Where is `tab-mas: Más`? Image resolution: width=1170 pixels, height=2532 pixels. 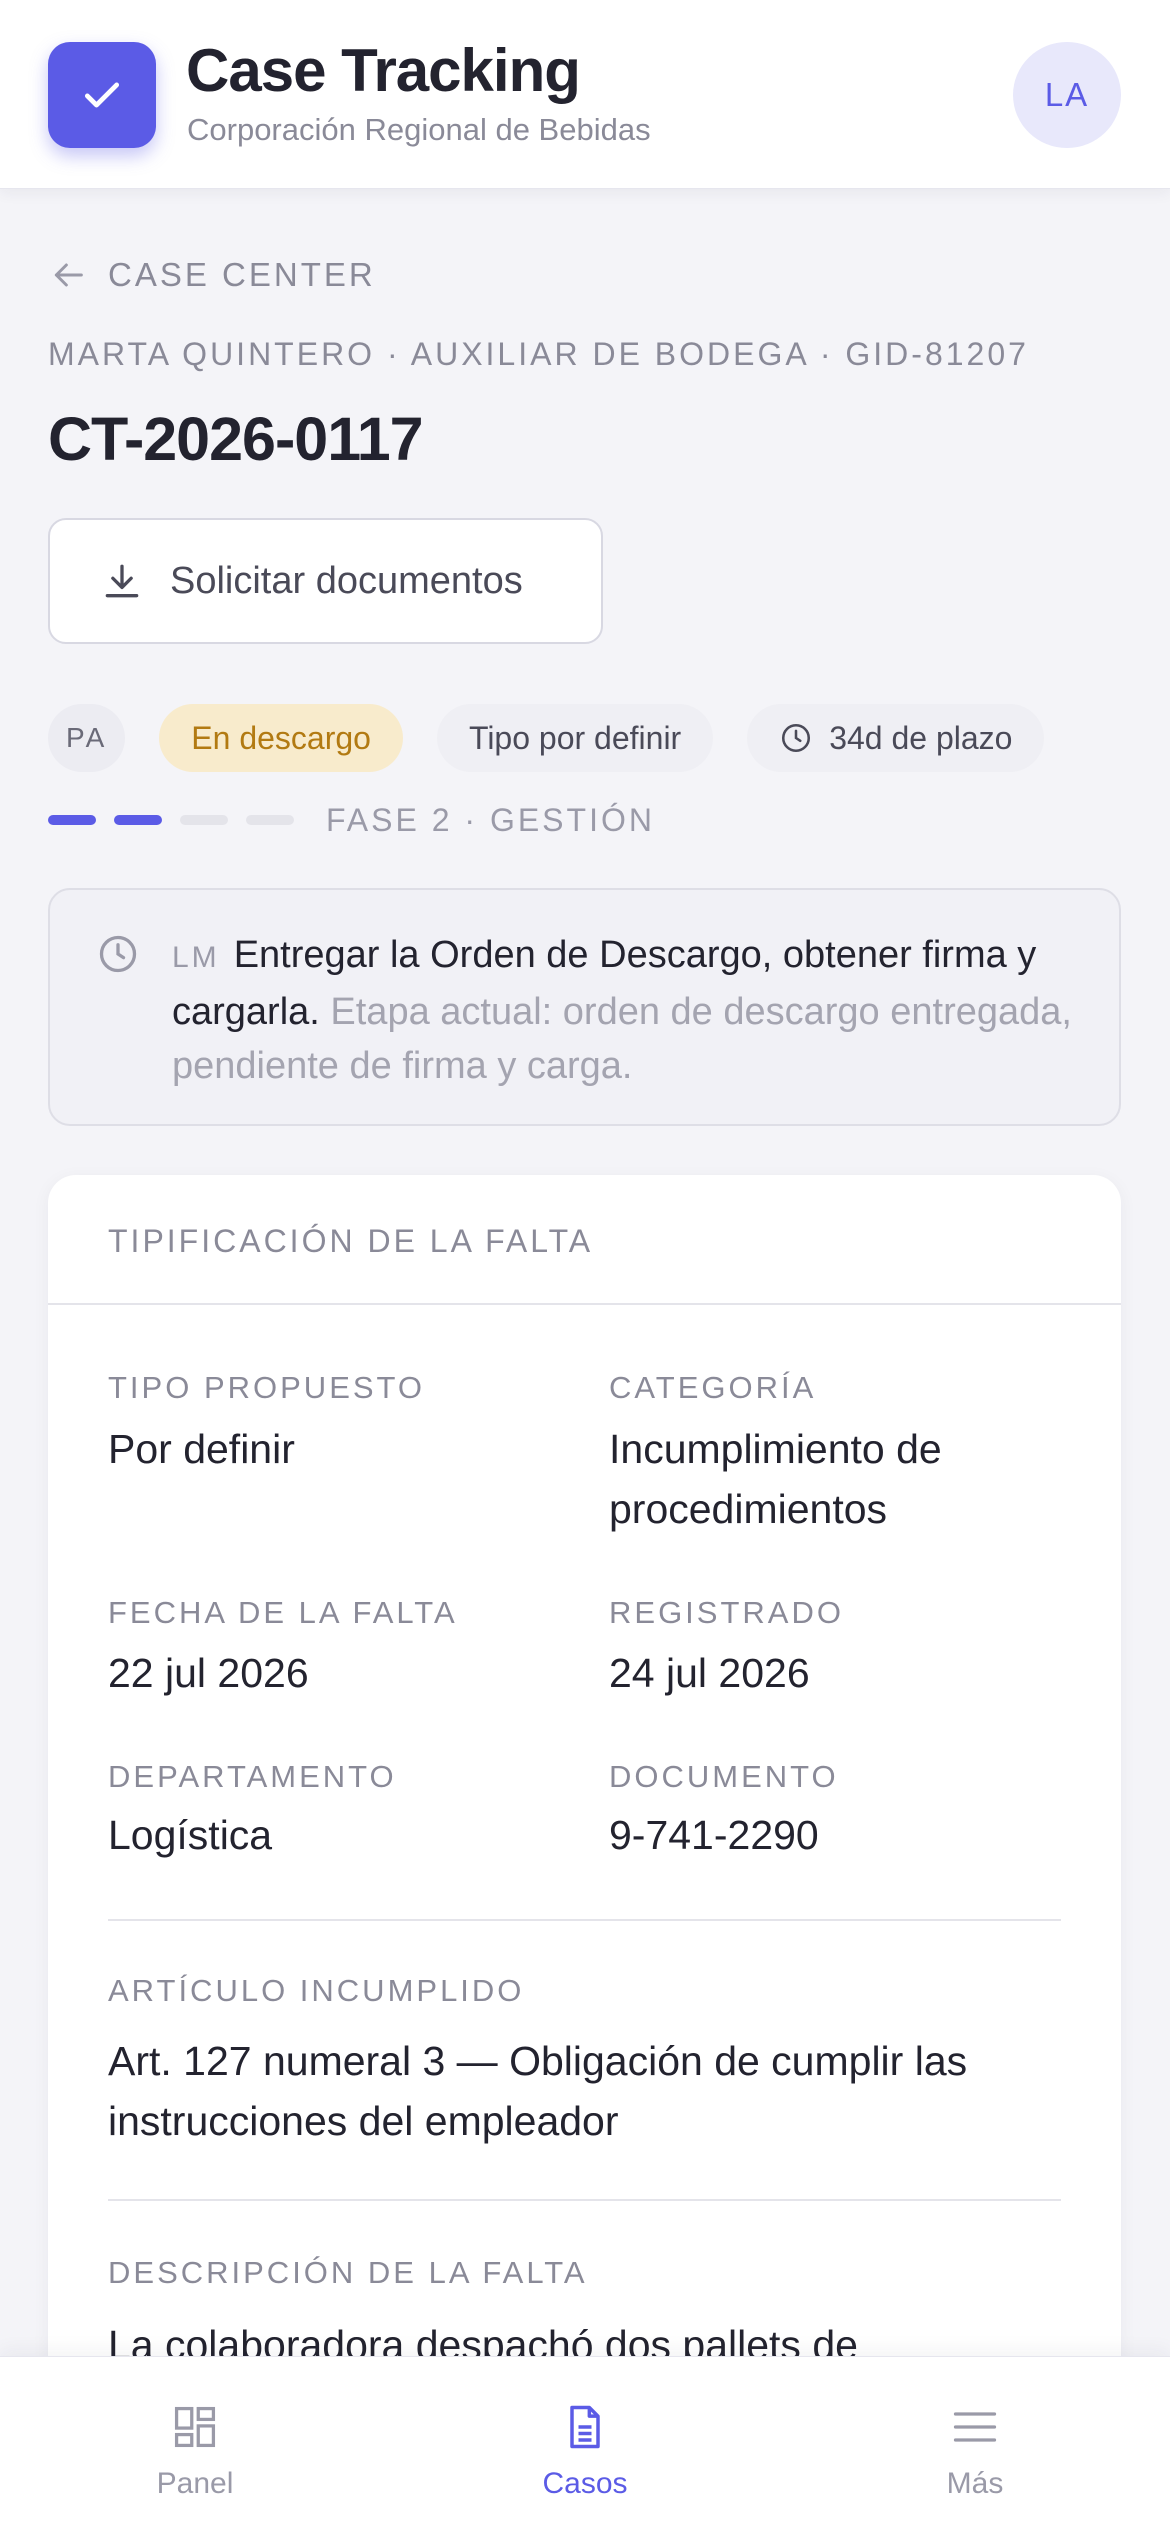
tab-mas: Más is located at coordinates (975, 2451).